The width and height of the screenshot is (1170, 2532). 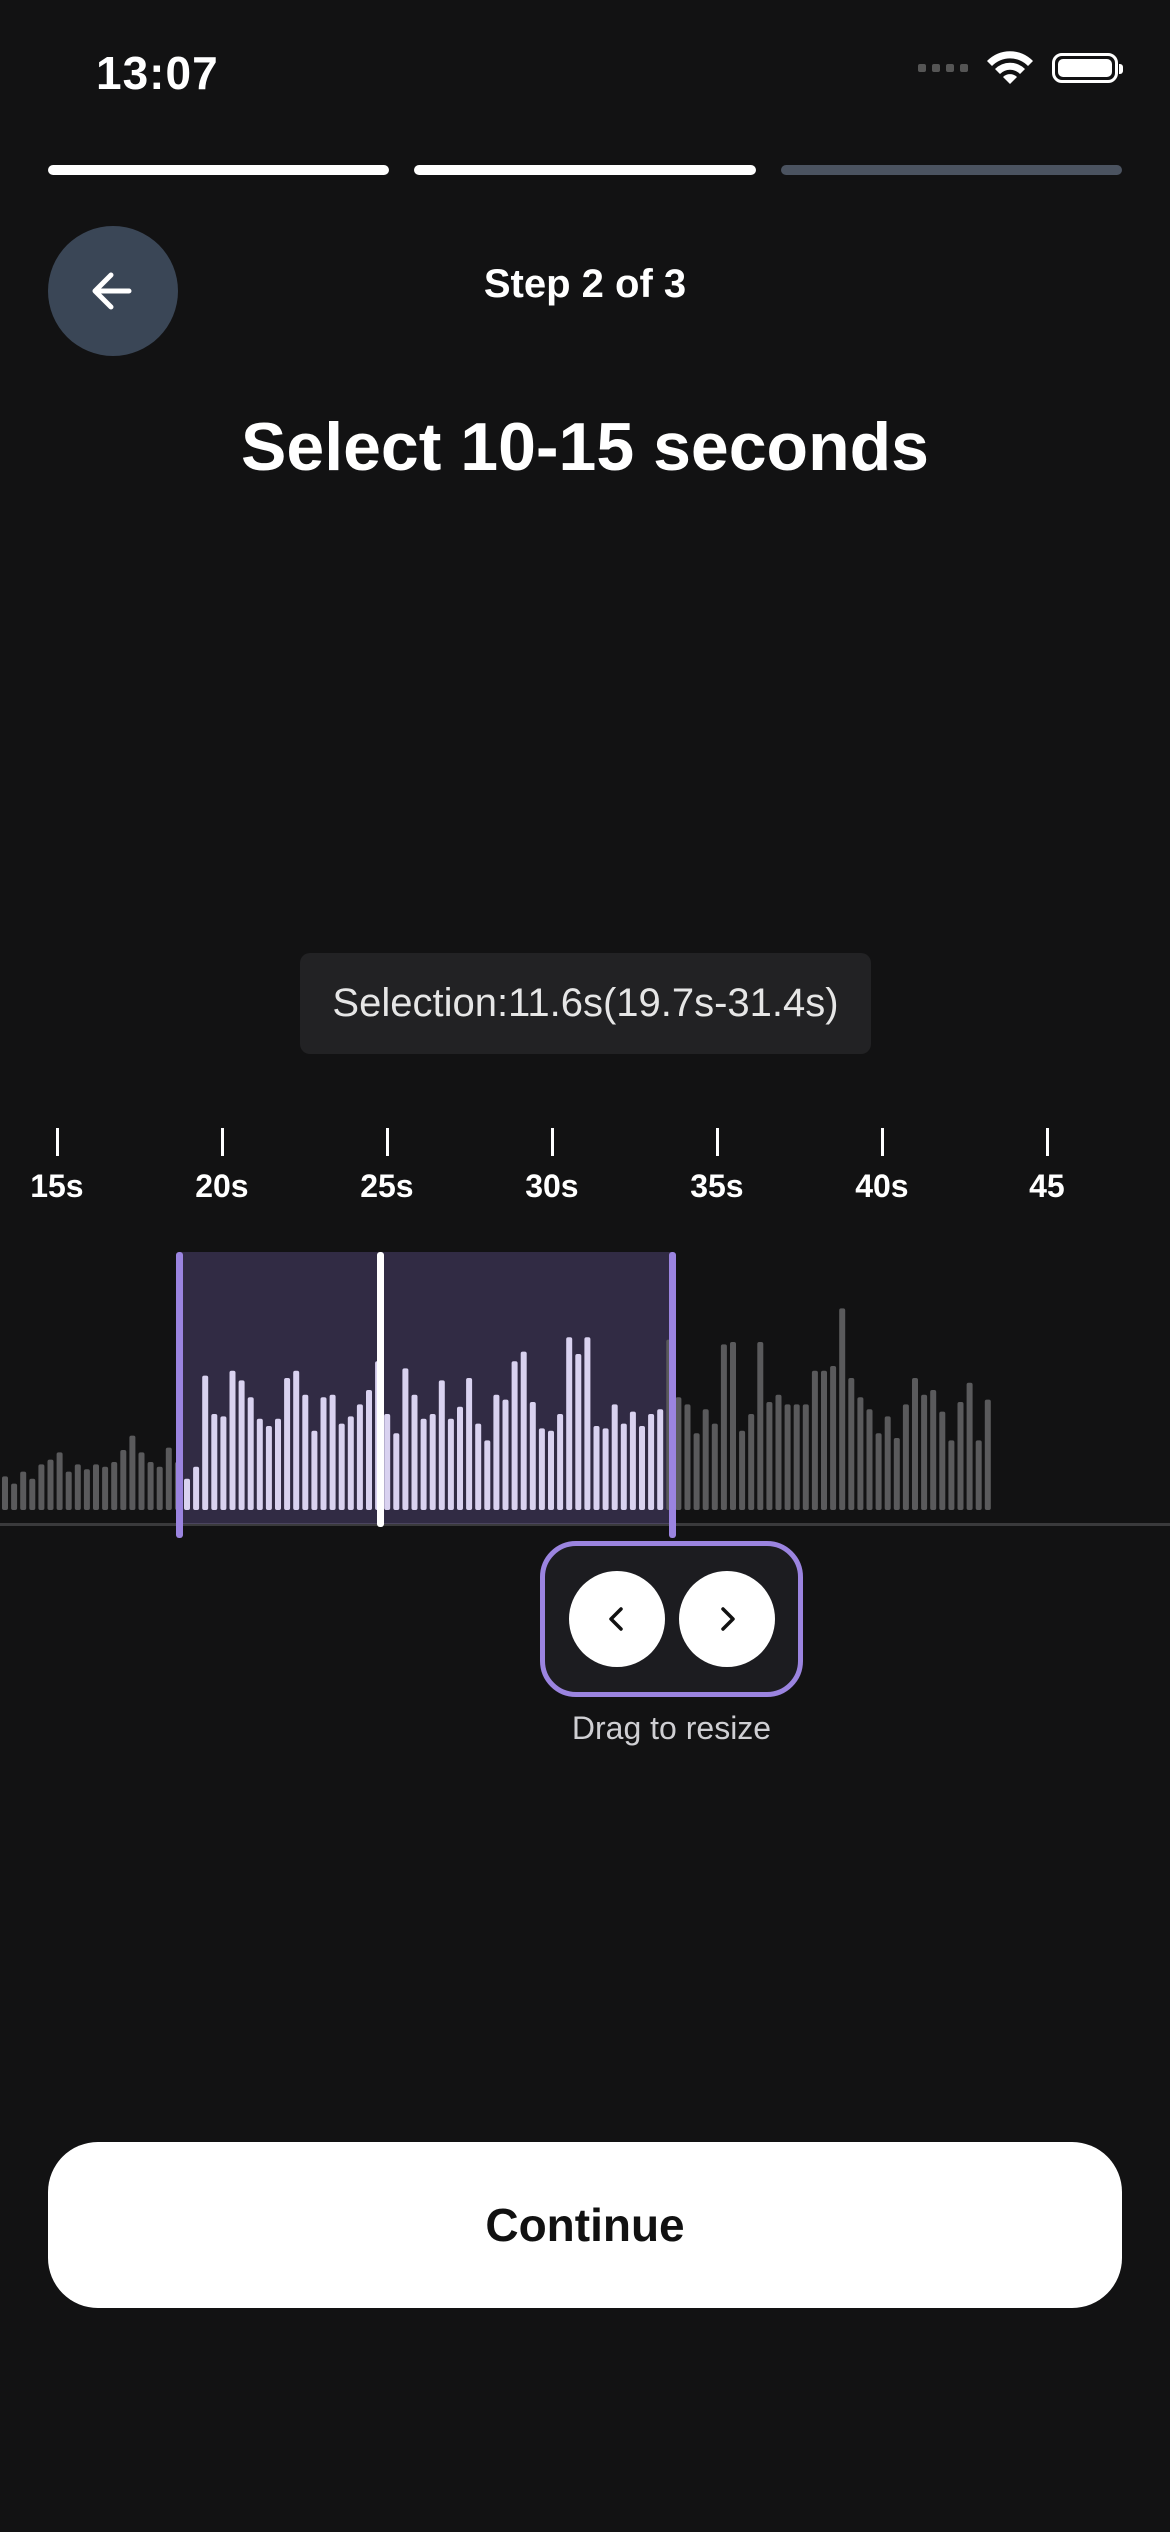 I want to click on chevron-right-icon, so click(x=727, y=1619).